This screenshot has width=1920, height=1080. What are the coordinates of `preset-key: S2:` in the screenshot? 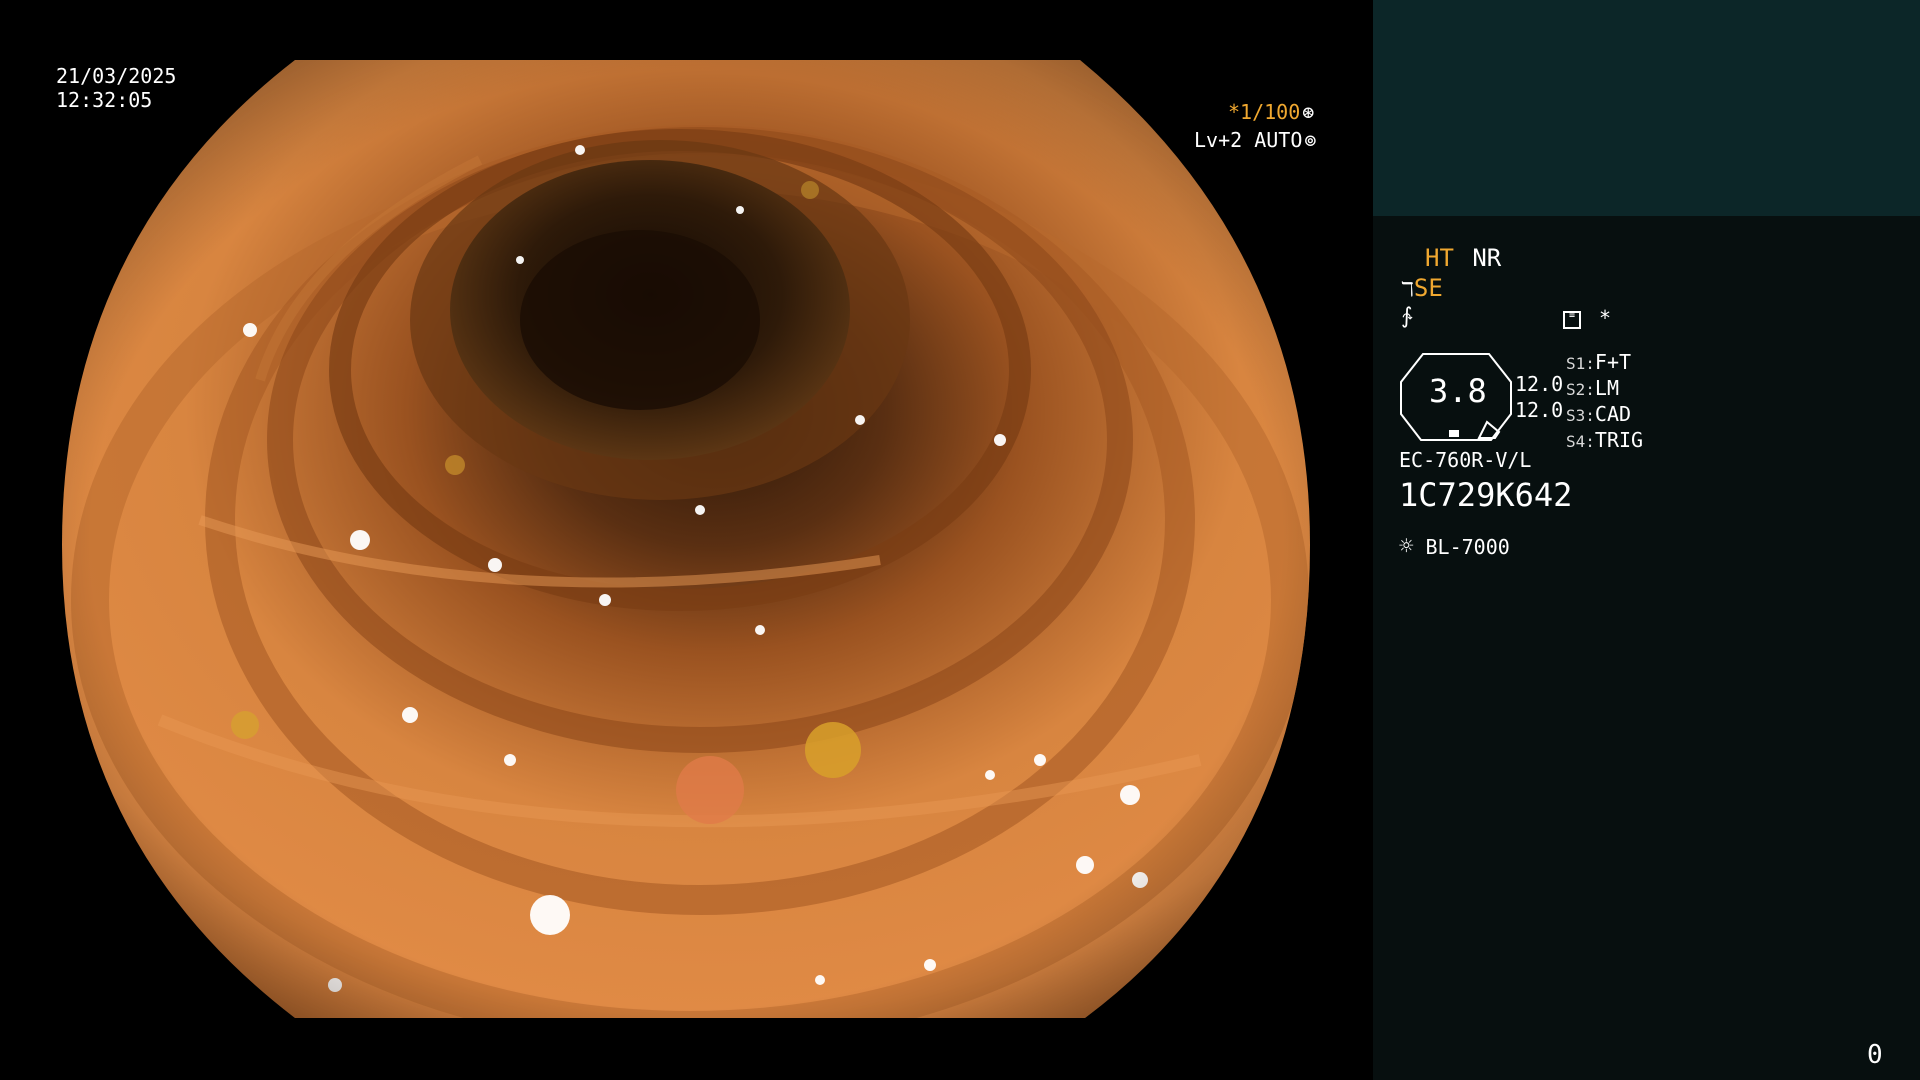 It's located at (1580, 389).